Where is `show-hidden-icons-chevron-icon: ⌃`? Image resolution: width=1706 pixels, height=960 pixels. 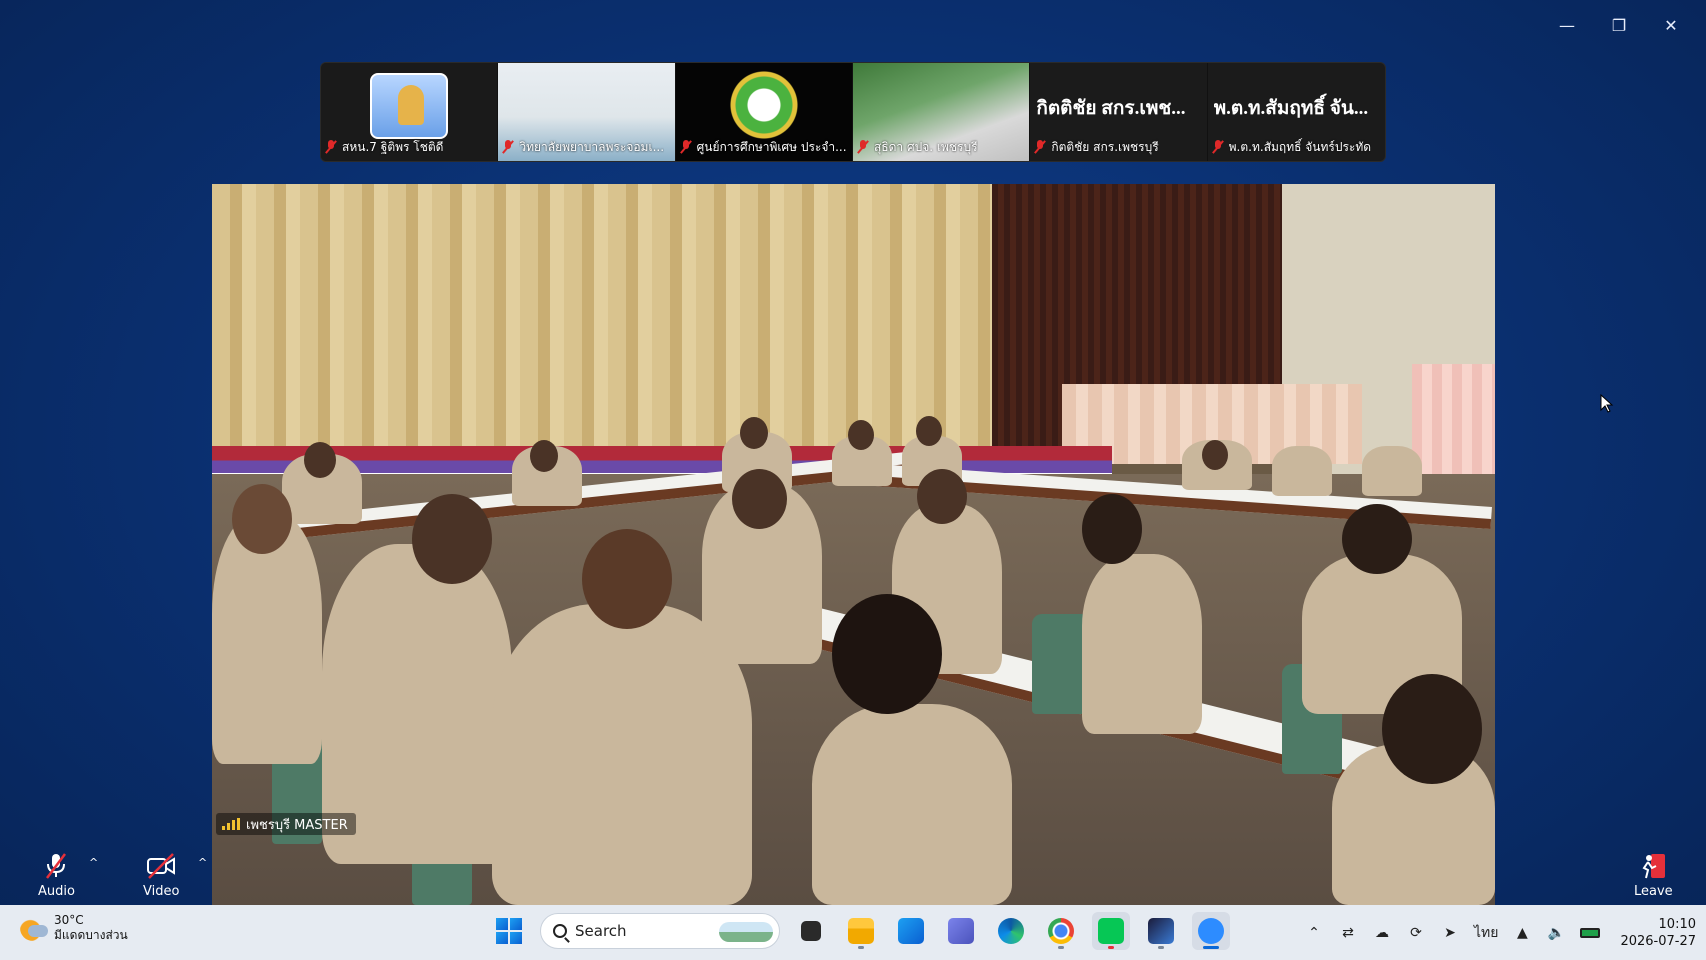 show-hidden-icons-chevron-icon: ⌃ is located at coordinates (1314, 933).